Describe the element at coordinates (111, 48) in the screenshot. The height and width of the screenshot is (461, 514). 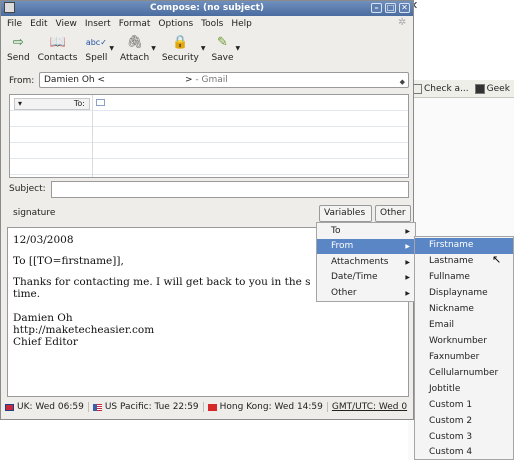
I see `spell-dropdown-arrow-icon: ▼` at that location.